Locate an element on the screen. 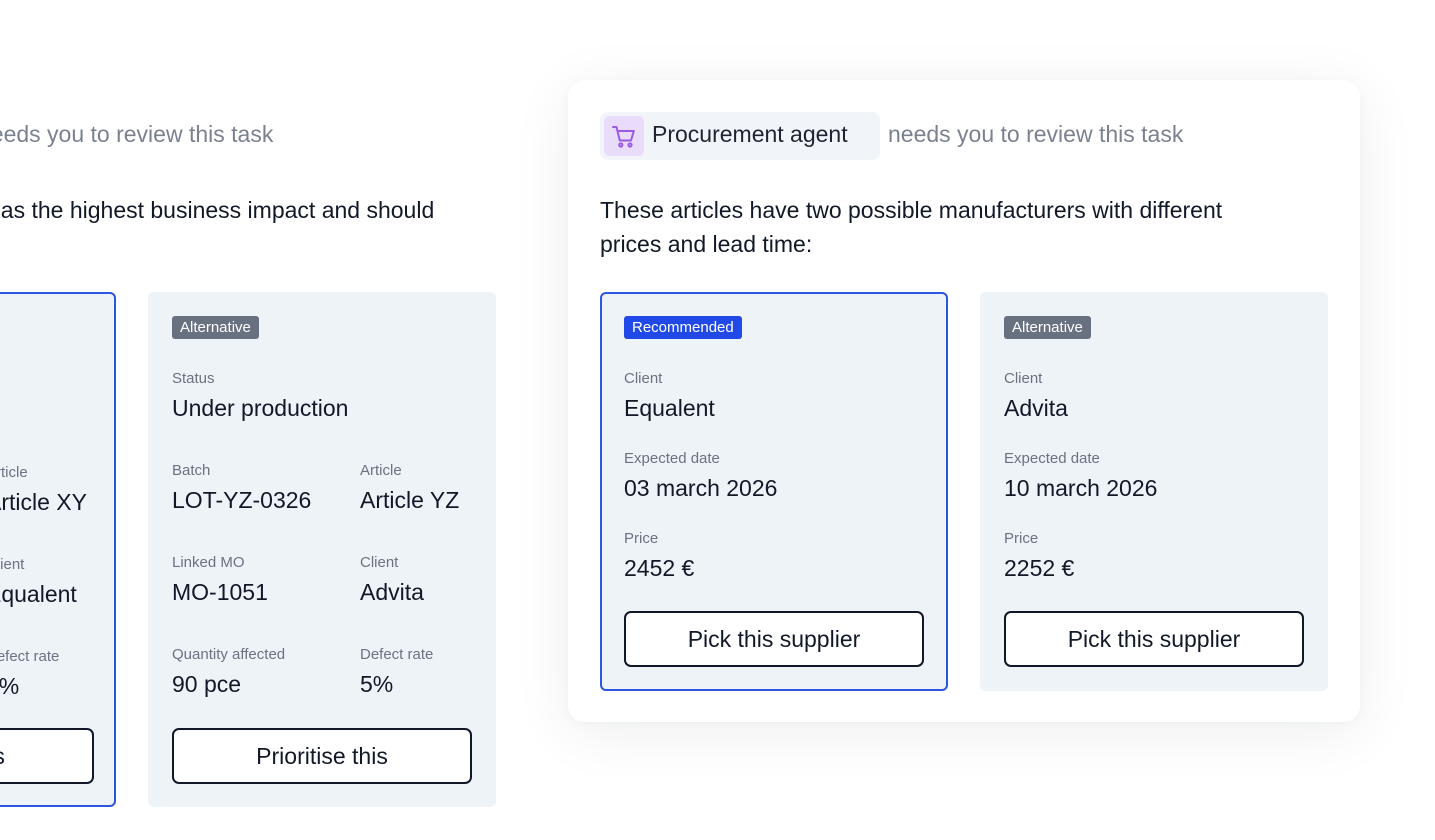  batch-value: LOT-YZ-0326 is located at coordinates (242, 500).